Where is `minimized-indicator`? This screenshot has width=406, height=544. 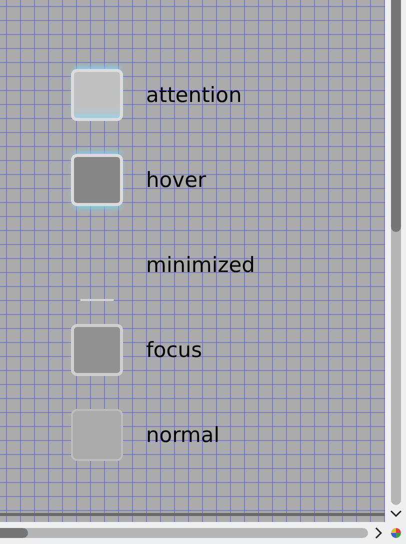 minimized-indicator is located at coordinates (97, 300).